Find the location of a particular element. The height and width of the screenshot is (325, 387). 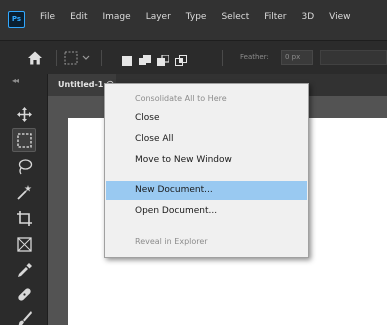

move-tool-icon is located at coordinates (24, 114).